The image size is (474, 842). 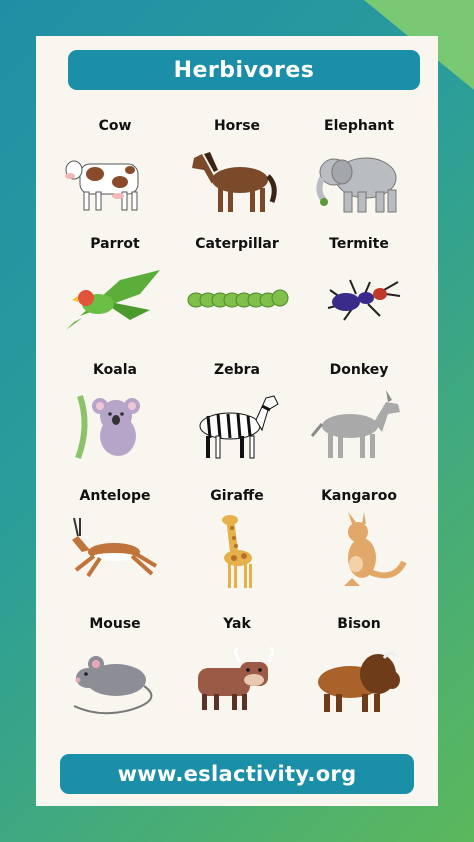 I want to click on animal-cell-mouse: Mouse, so click(x=115, y=674).